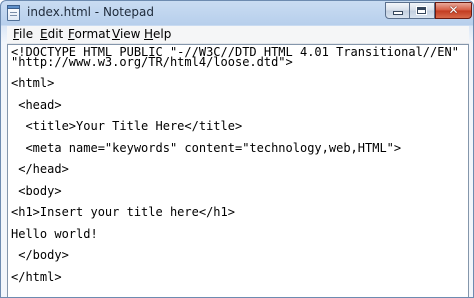 The width and height of the screenshot is (474, 298). What do you see at coordinates (40, 255) in the screenshot?
I see `text-line: </body>` at bounding box center [40, 255].